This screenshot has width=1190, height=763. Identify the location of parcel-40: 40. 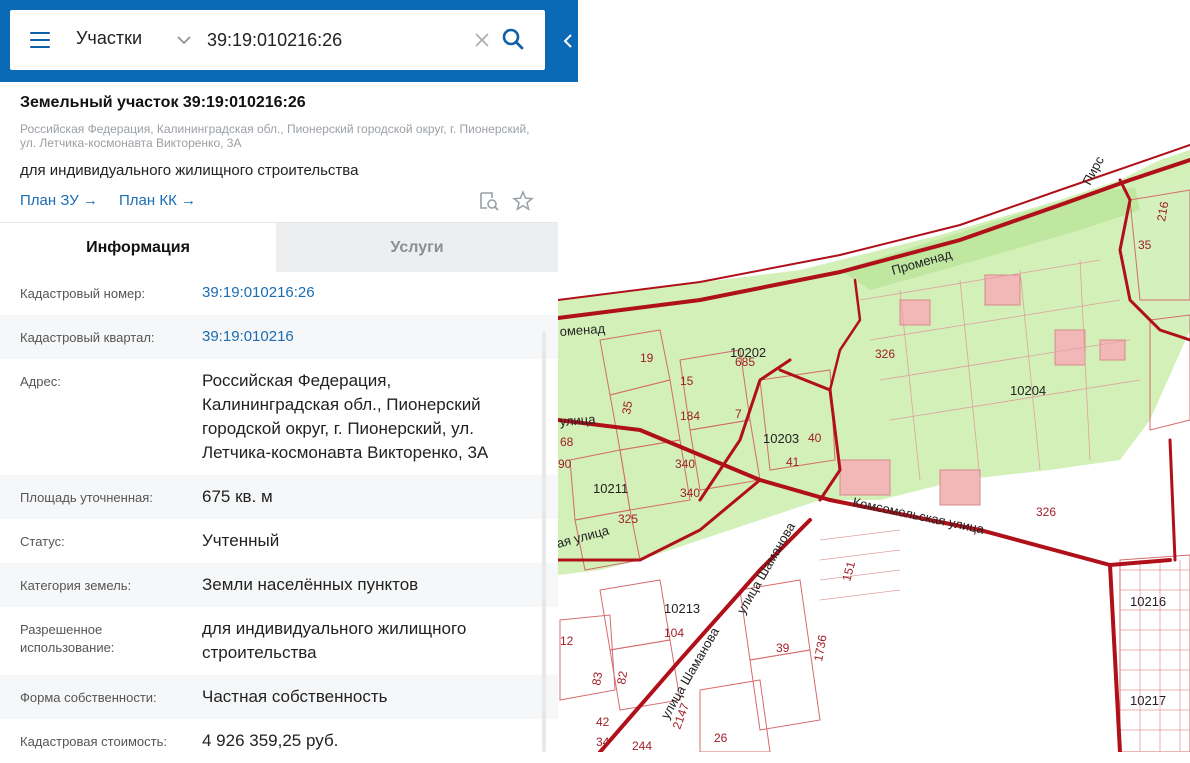
(815, 438).